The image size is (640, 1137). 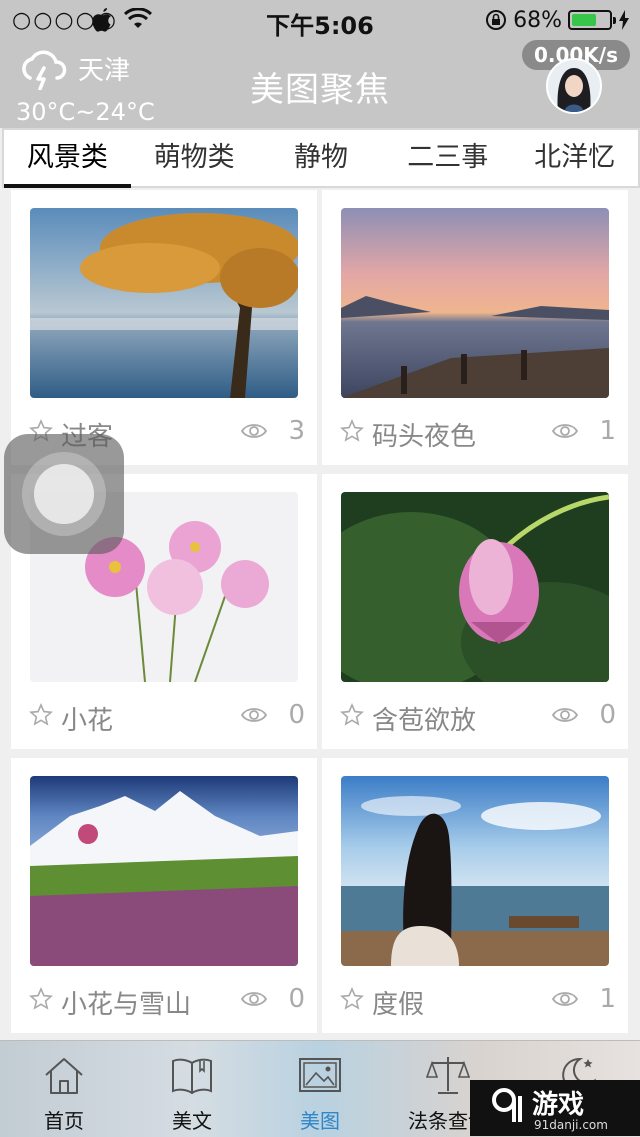 I want to click on photo-card: 度假 1, so click(x=475, y=895).